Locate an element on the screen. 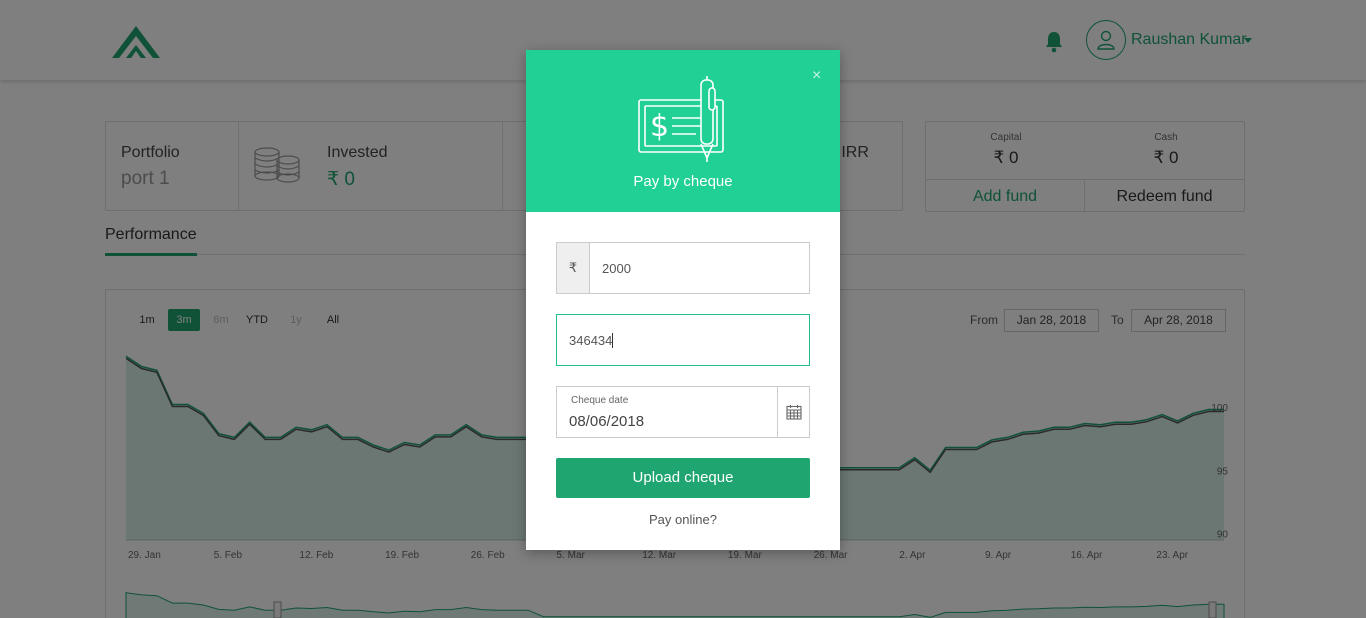  calendar-icon is located at coordinates (794, 412).